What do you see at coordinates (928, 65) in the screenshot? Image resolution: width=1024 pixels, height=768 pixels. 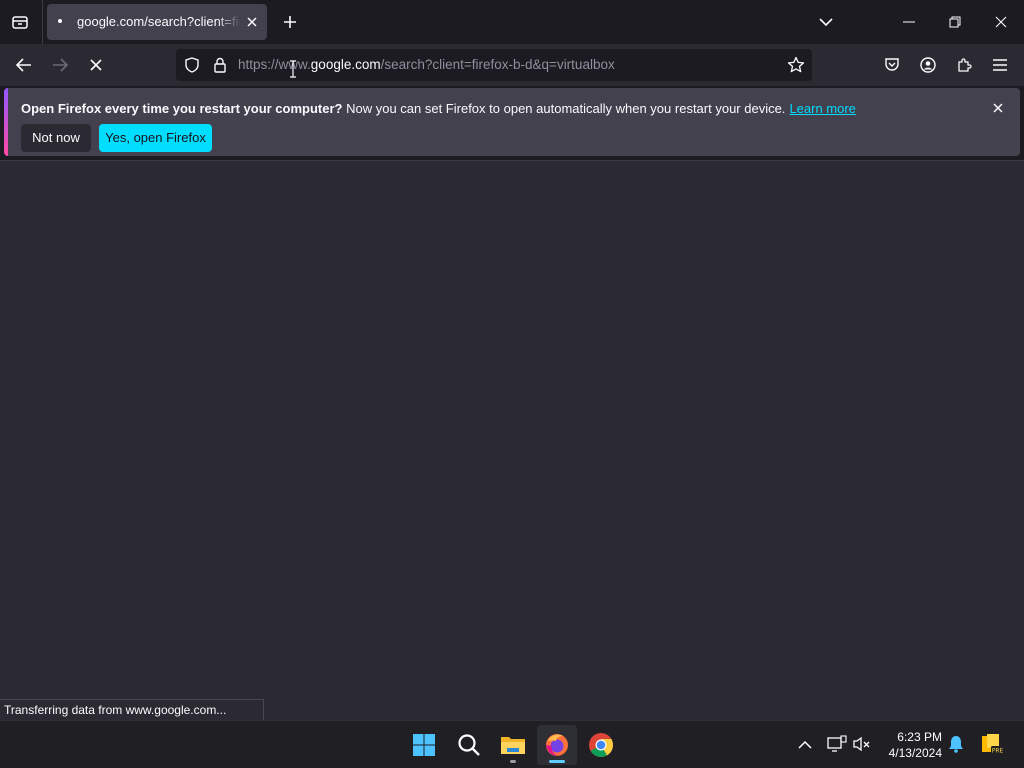 I see `account-icon` at bounding box center [928, 65].